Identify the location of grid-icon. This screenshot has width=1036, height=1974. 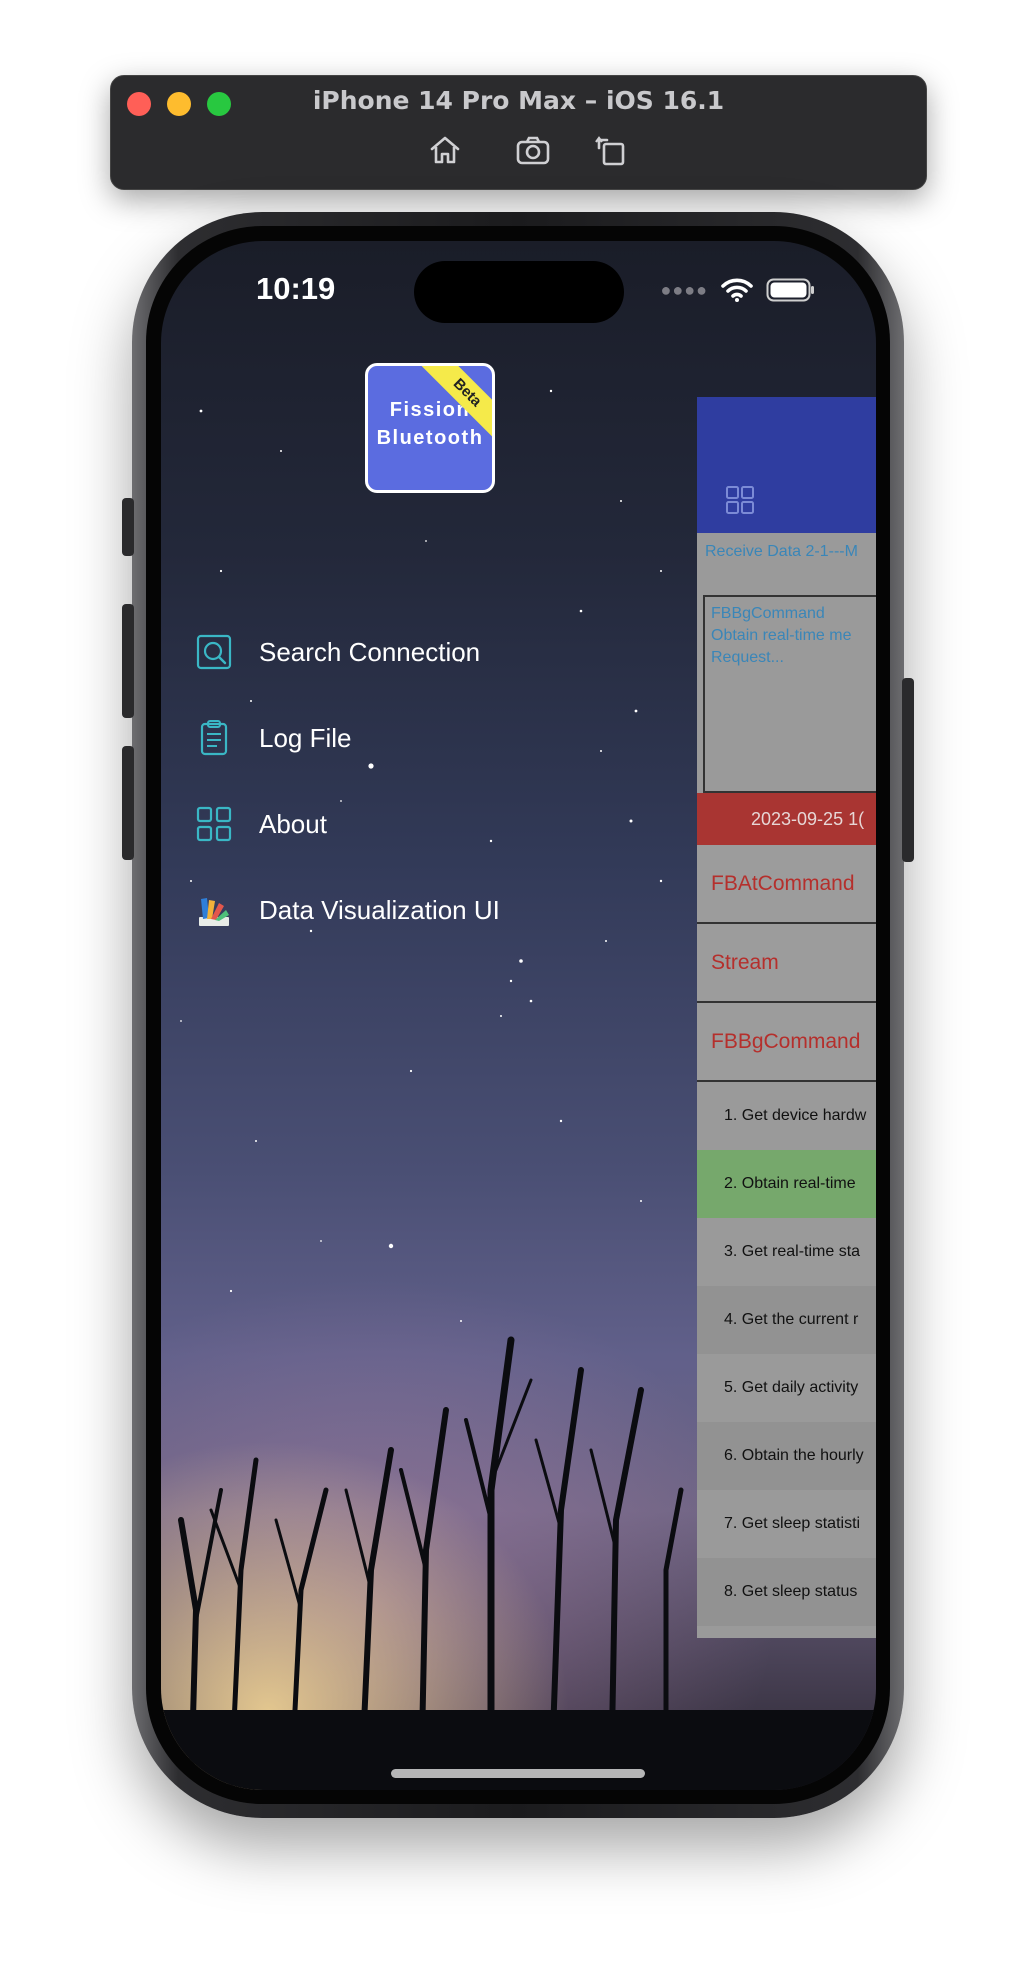
(214, 824).